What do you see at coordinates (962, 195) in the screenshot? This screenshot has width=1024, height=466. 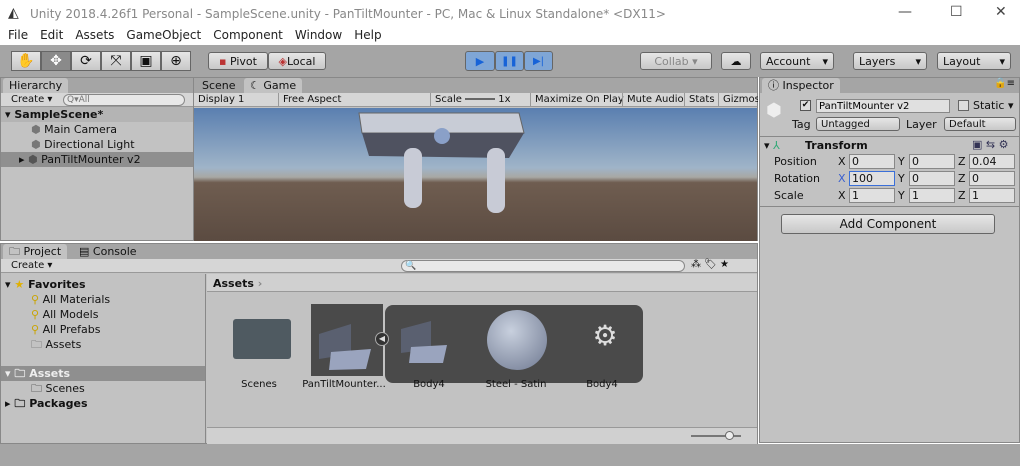 I see `axis-label-z: Z` at bounding box center [962, 195].